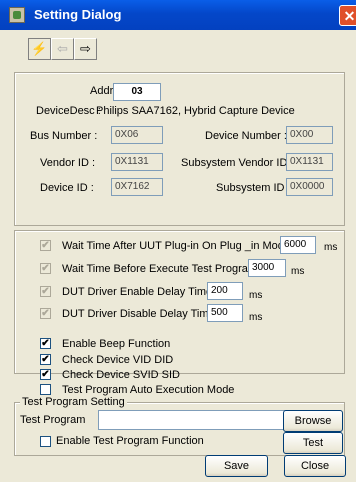  What do you see at coordinates (137, 187) in the screenshot?
I see `device-id-field: 0X7162` at bounding box center [137, 187].